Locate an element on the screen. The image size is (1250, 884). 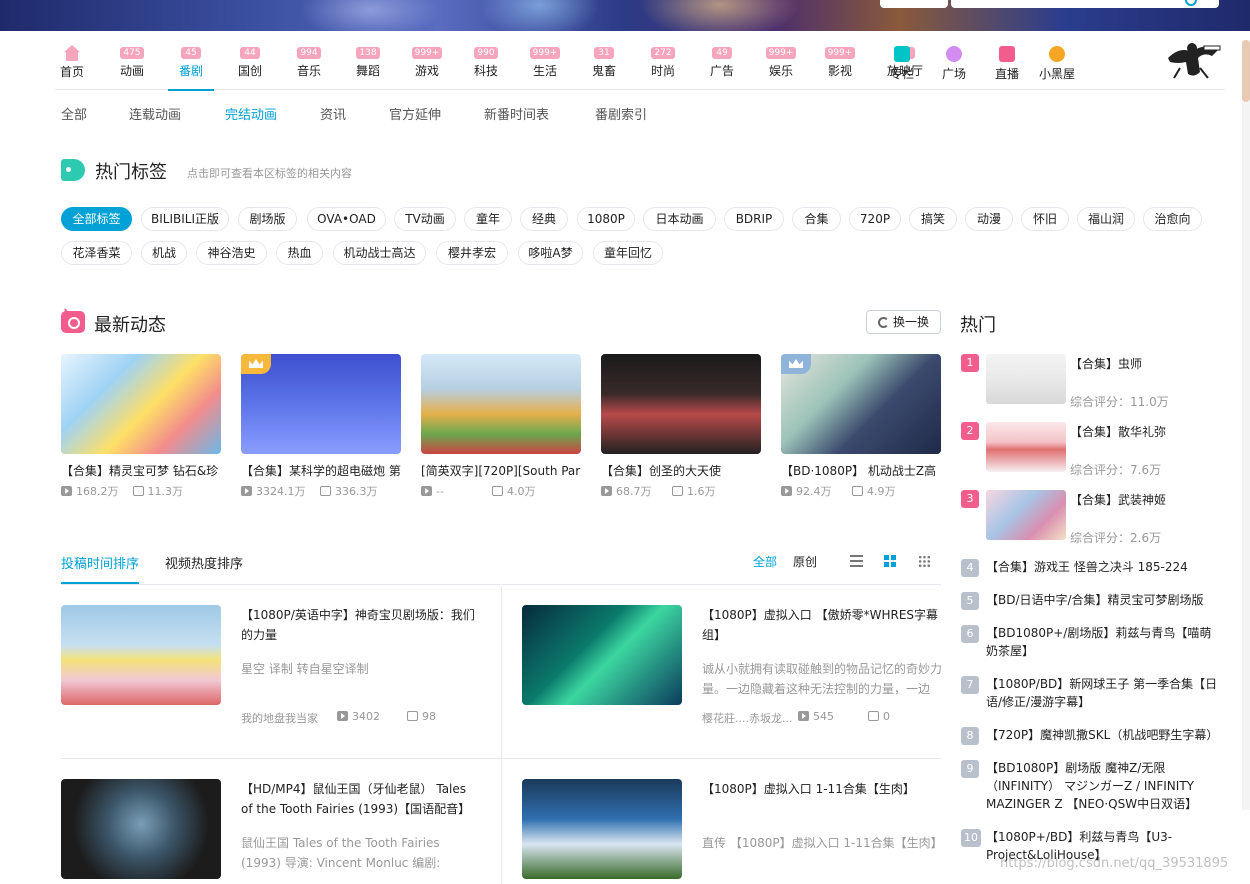
tag-chip: 动漫 is located at coordinates (989, 219).